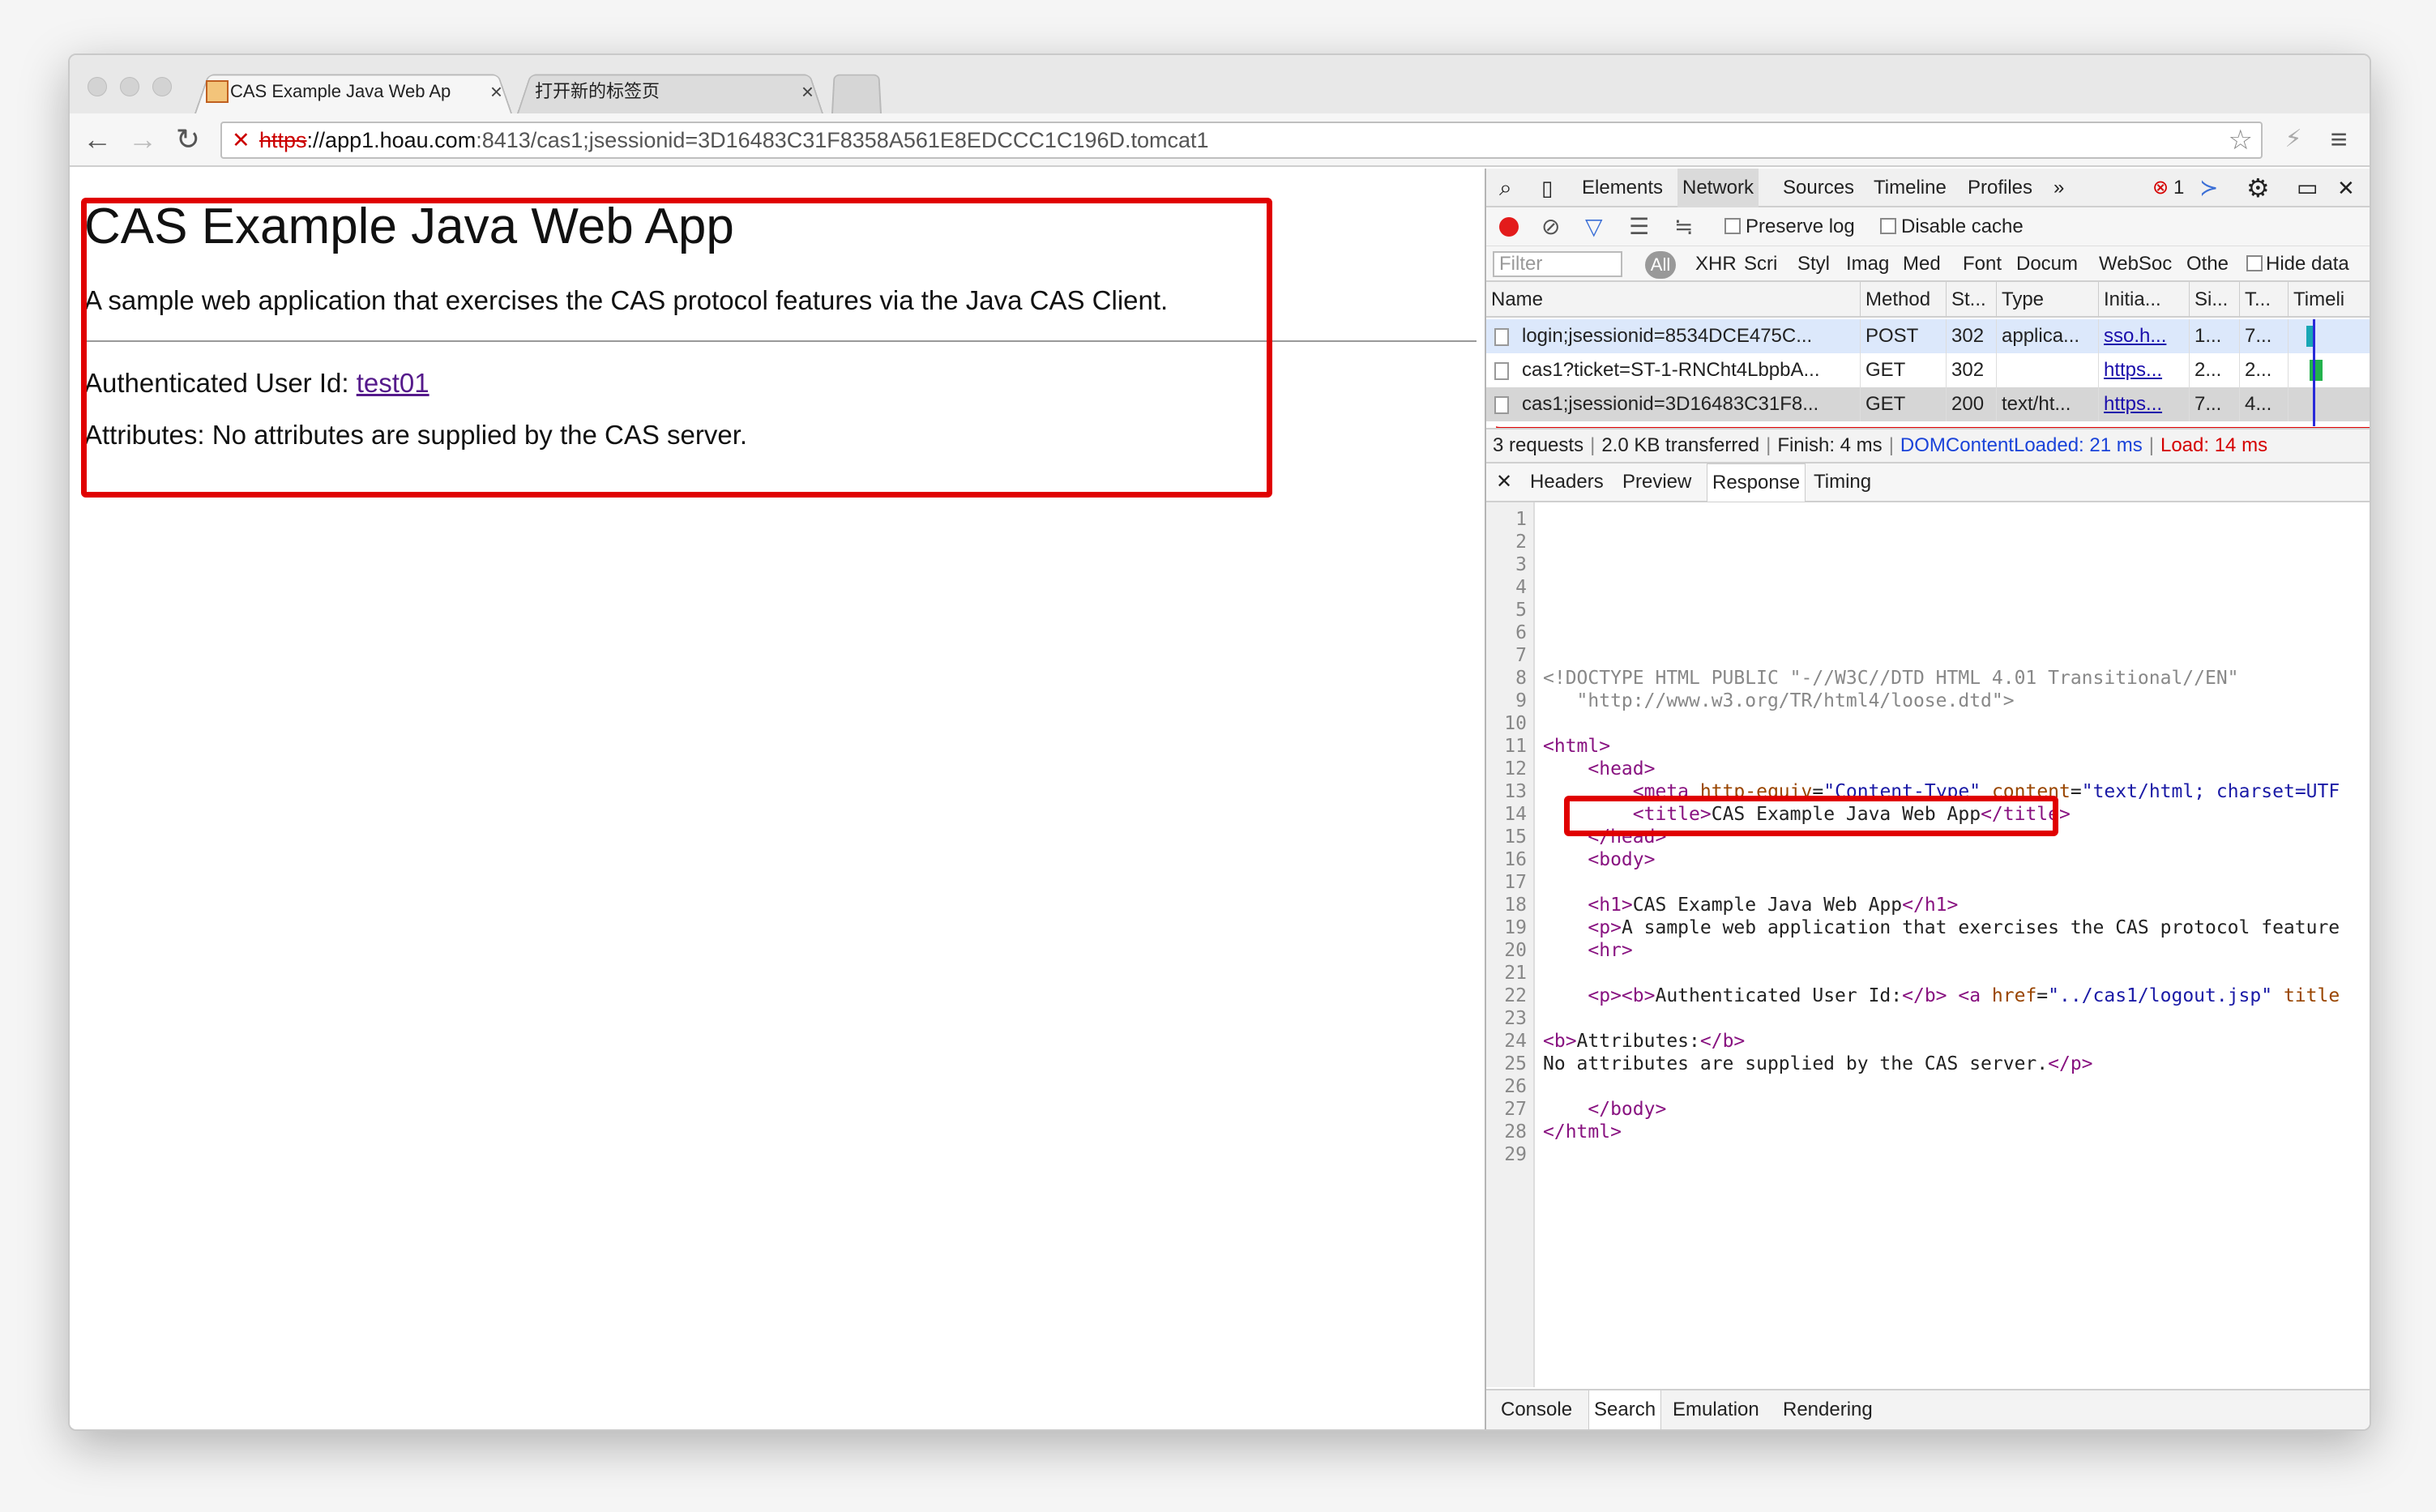  What do you see at coordinates (1674, 300) in the screenshot?
I see `col-name: Name` at bounding box center [1674, 300].